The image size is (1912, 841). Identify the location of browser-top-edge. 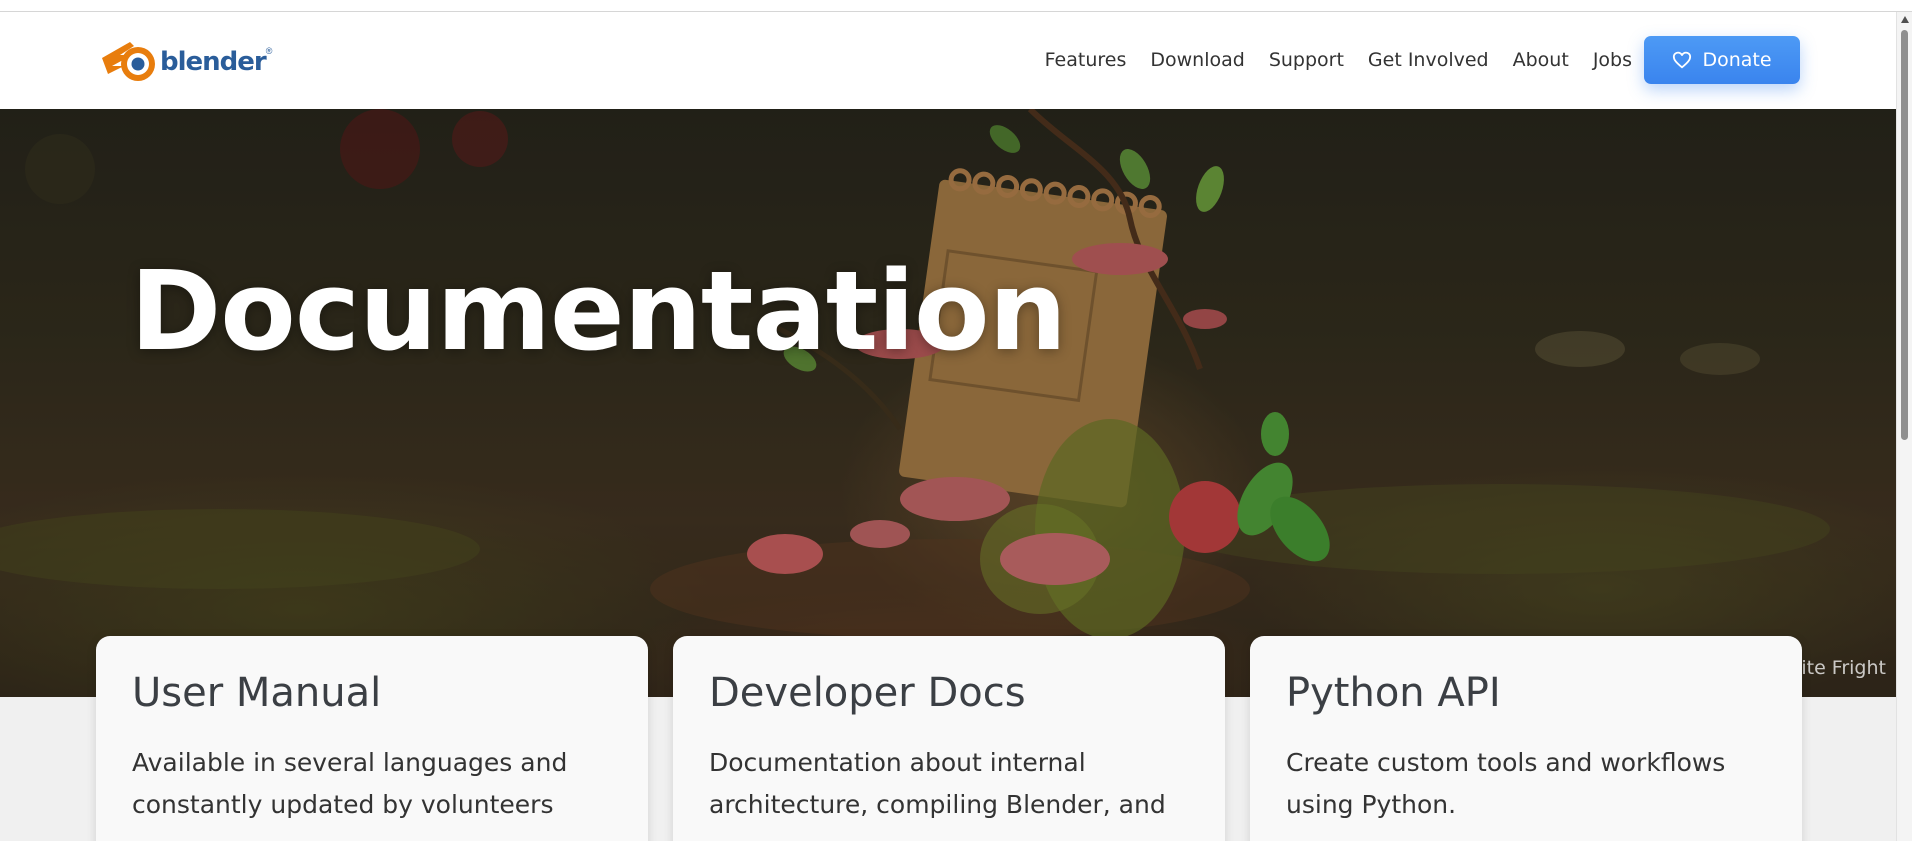
(956, 6).